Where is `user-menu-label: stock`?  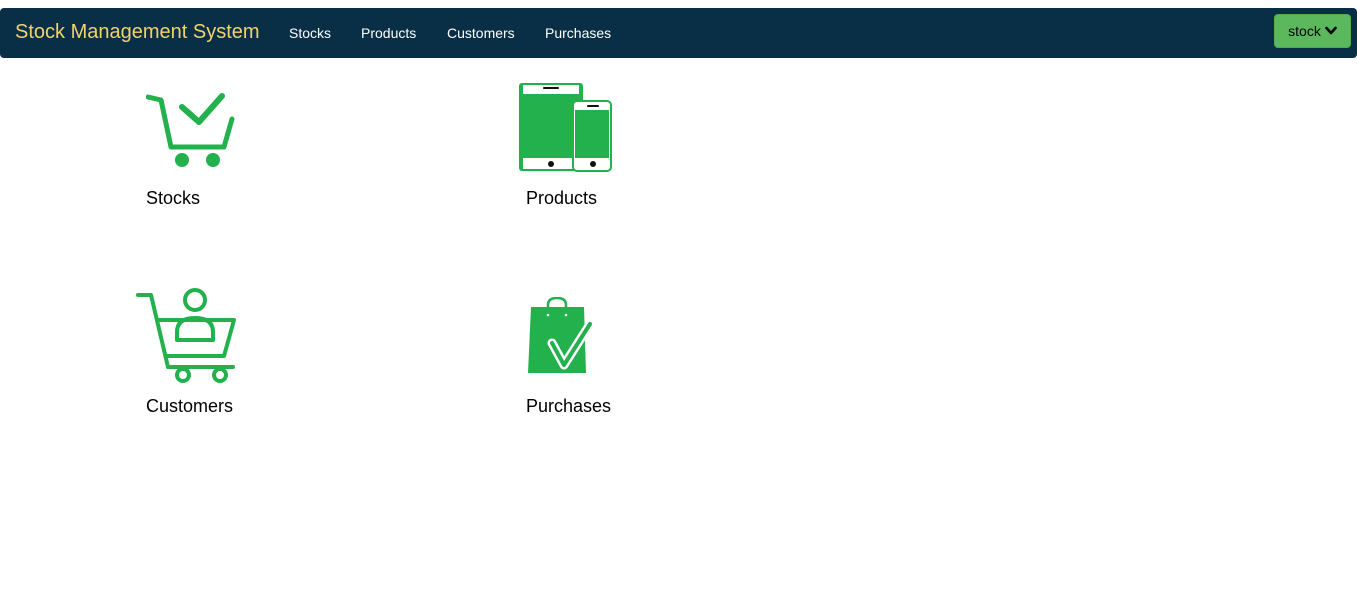 user-menu-label: stock is located at coordinates (1304, 31).